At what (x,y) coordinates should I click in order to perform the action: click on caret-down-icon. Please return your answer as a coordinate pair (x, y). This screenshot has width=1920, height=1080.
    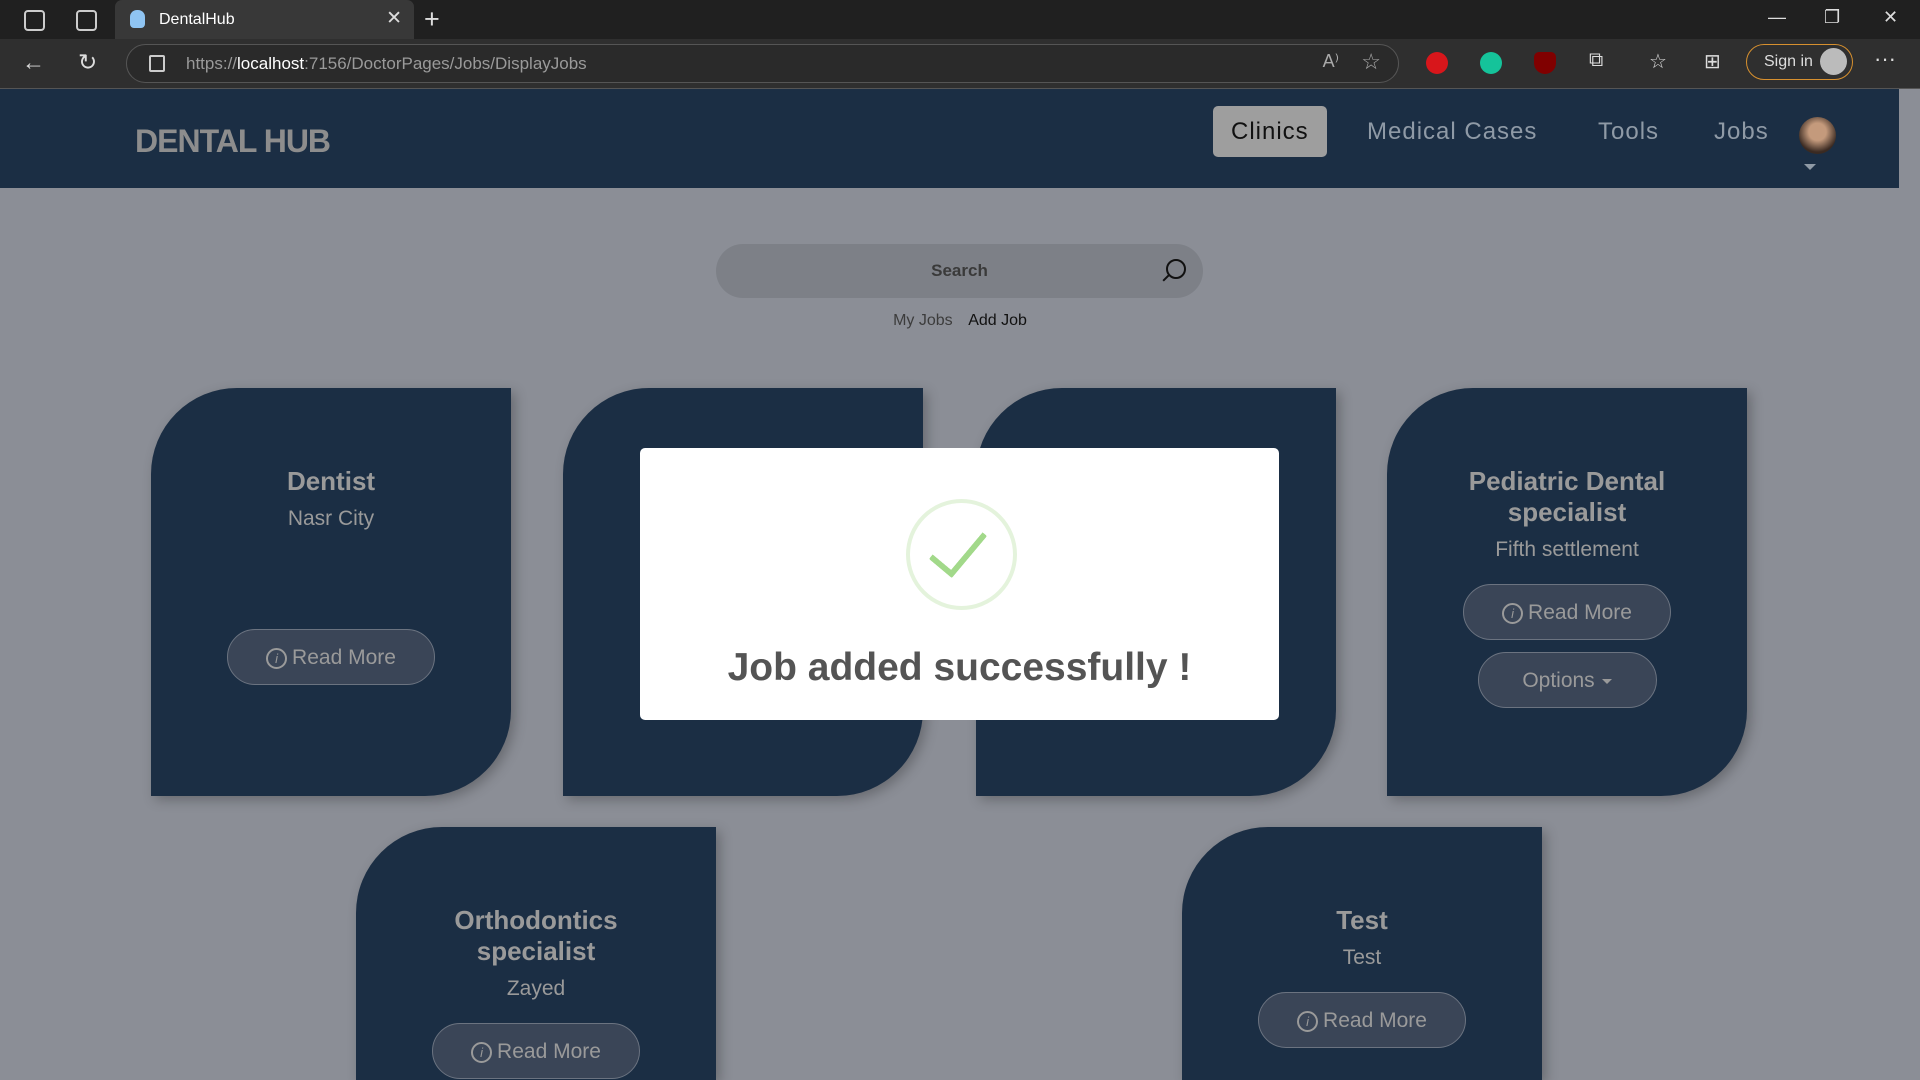
    Looking at the image, I should click on (1606, 684).